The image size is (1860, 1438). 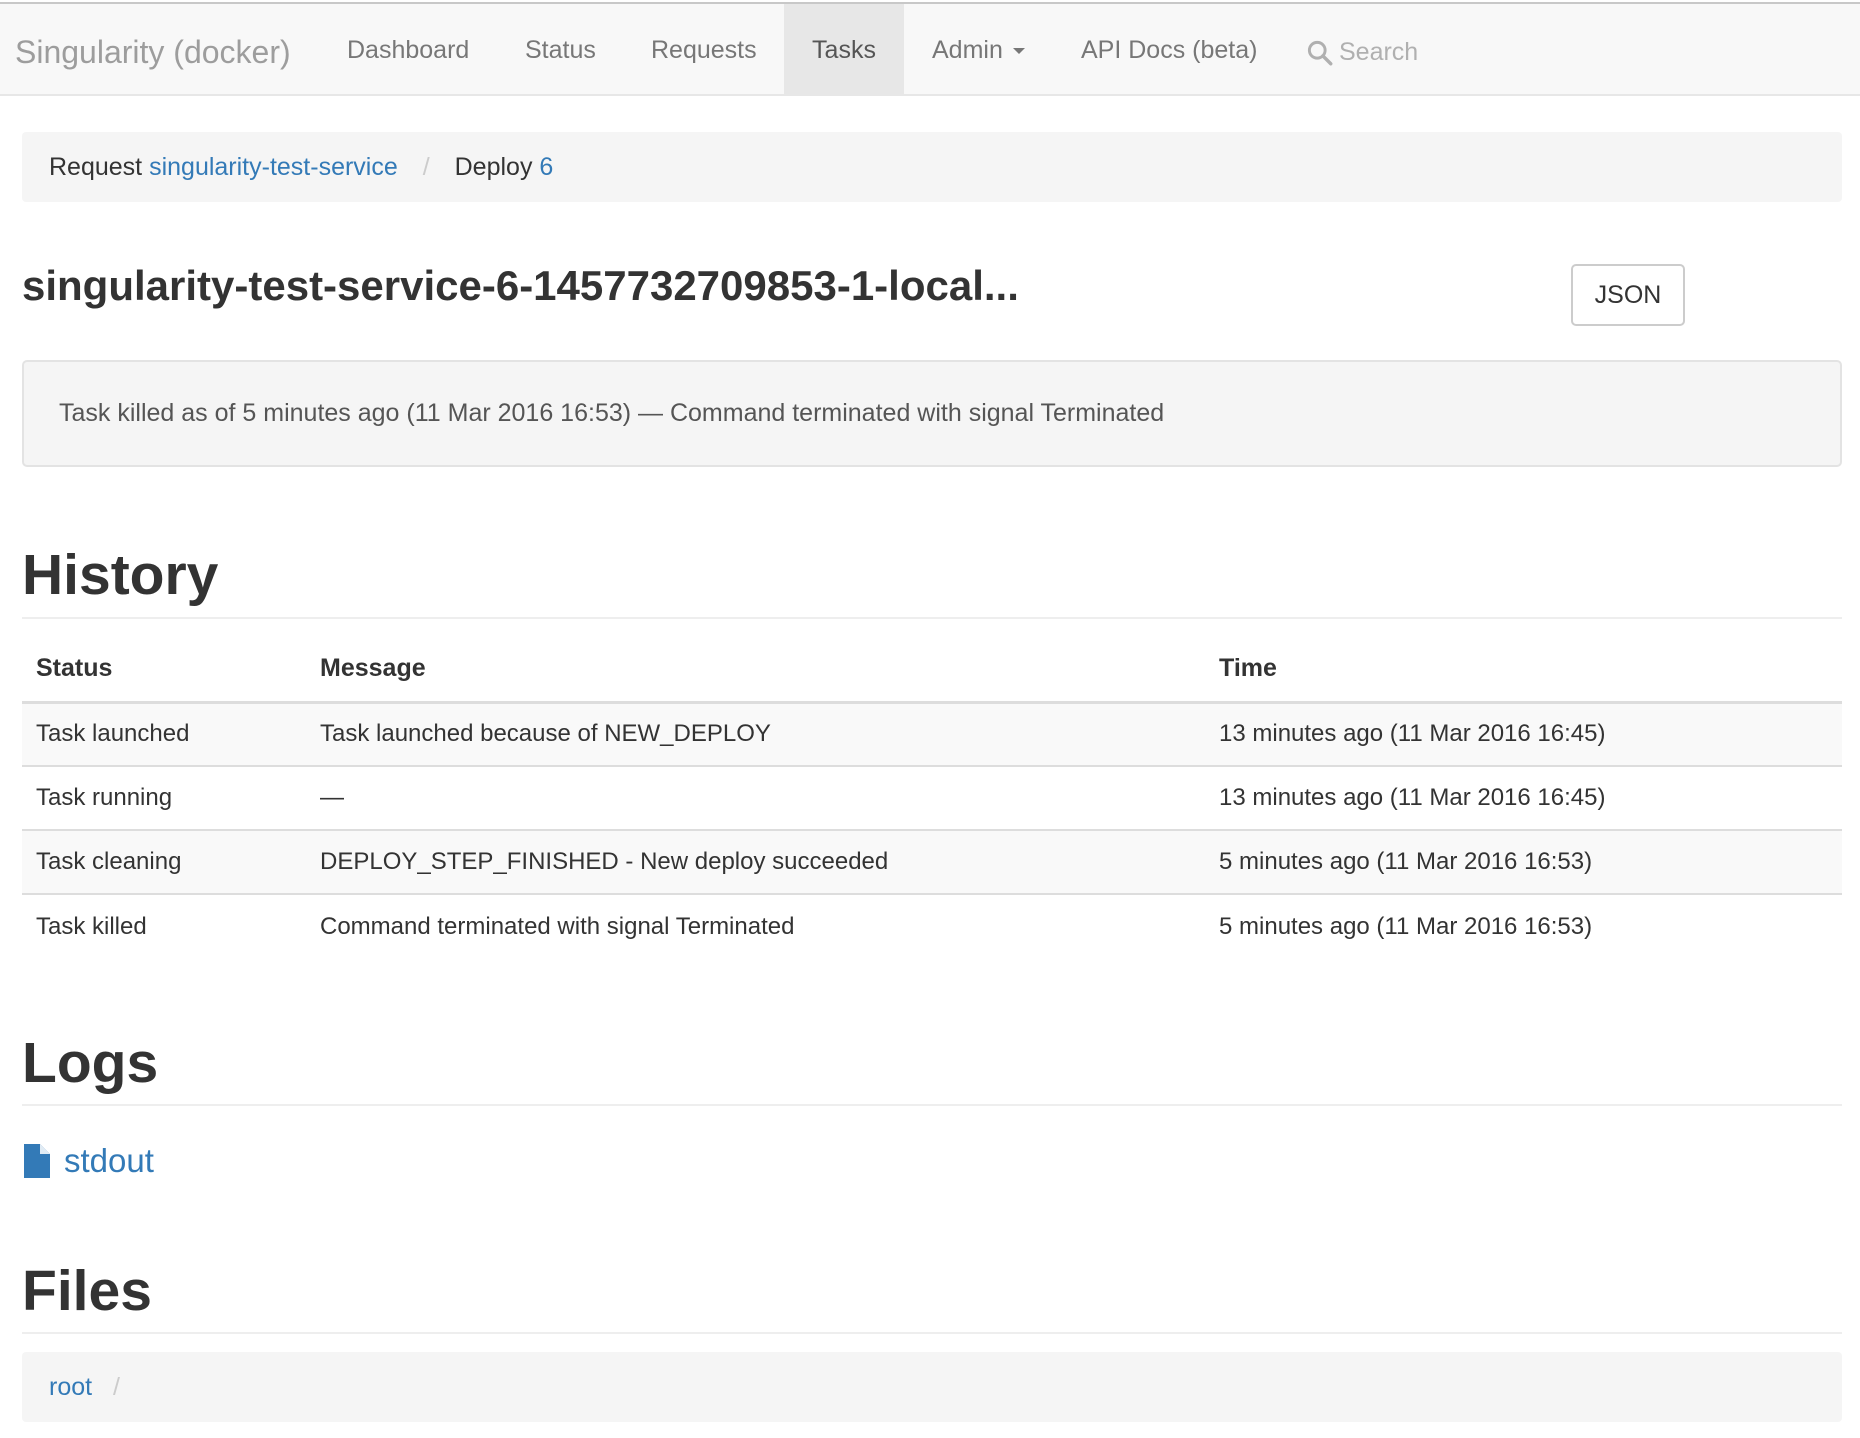 I want to click on nav-requests: Requests, so click(x=704, y=50).